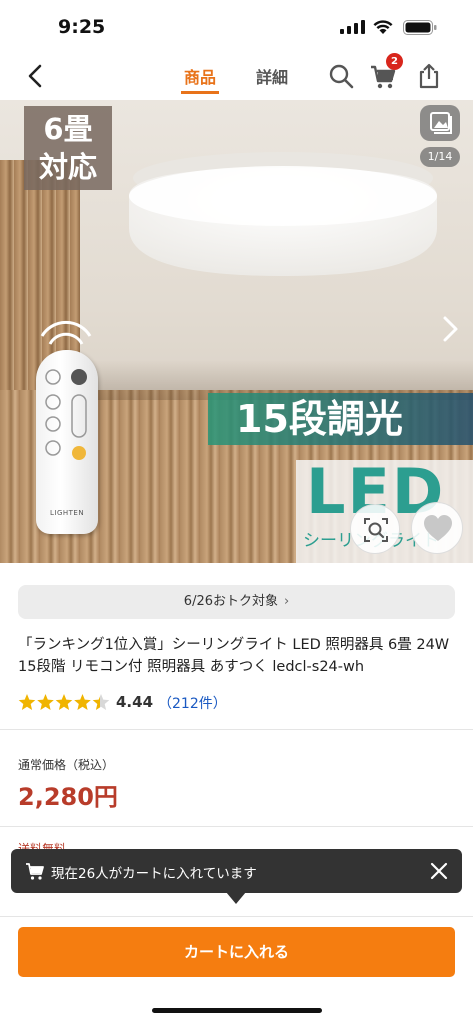 Image resolution: width=473 pixels, height=1024 pixels. Describe the element at coordinates (68, 797) in the screenshot. I see `price-value: 2,280円` at that location.